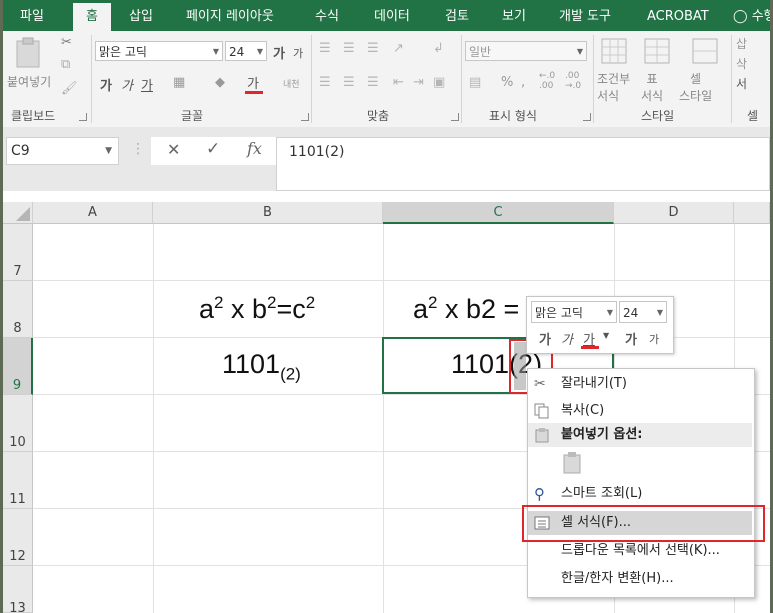 This screenshot has height=613, width=773. Describe the element at coordinates (373, 82) in the screenshot. I see `align-right-icon: ☰` at that location.